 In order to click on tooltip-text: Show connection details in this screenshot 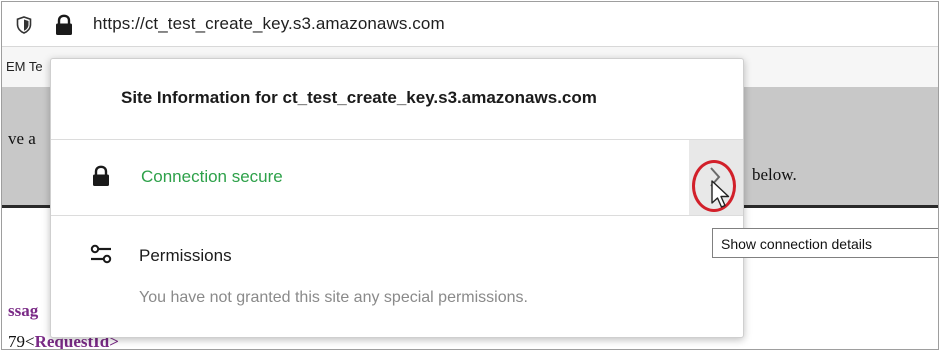, I will do `click(796, 244)`.